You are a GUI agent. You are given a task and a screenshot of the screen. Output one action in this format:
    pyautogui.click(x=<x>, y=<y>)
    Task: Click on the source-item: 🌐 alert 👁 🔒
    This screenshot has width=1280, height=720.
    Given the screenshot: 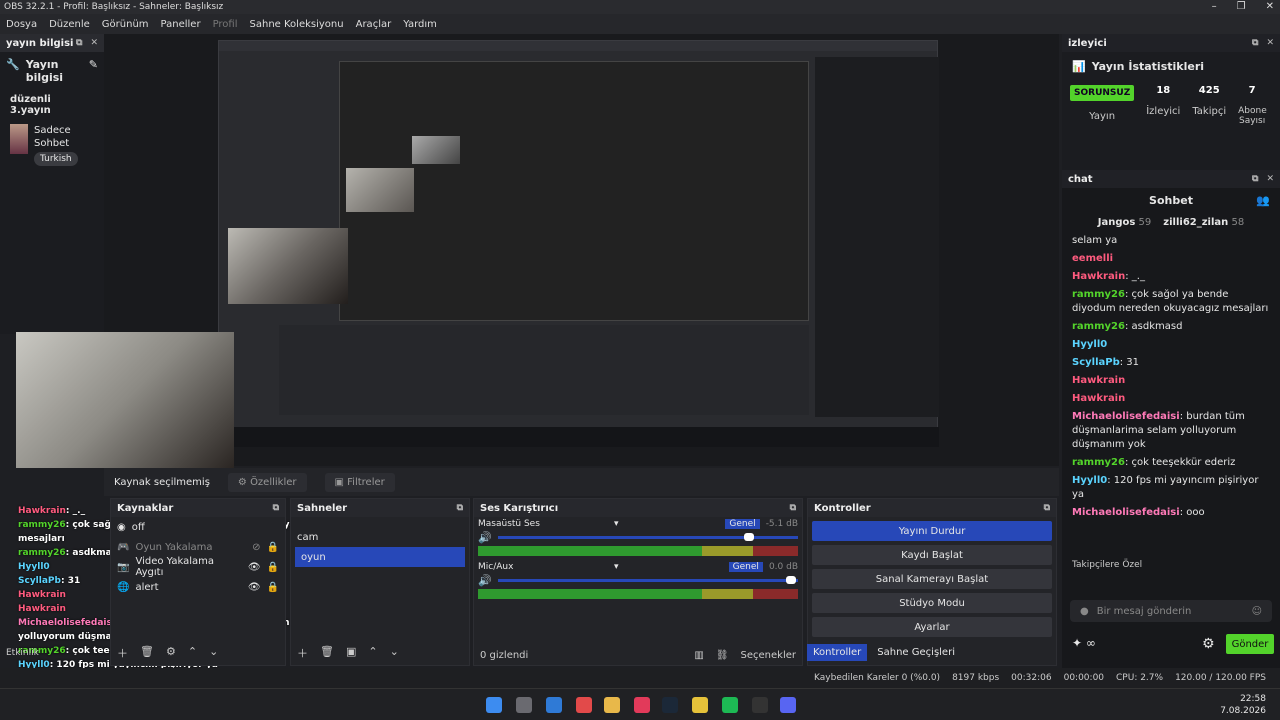 What is the action you would take?
    pyautogui.click(x=198, y=587)
    